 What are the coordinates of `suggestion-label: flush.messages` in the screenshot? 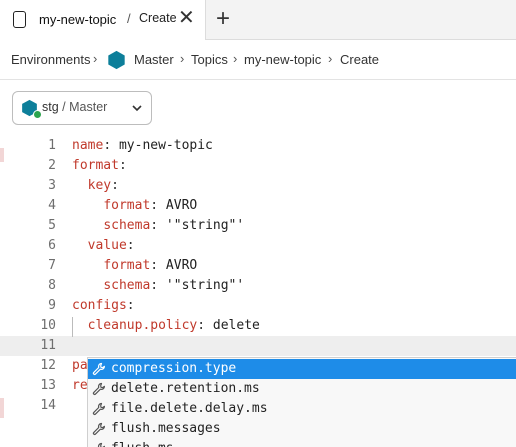 It's located at (166, 428).